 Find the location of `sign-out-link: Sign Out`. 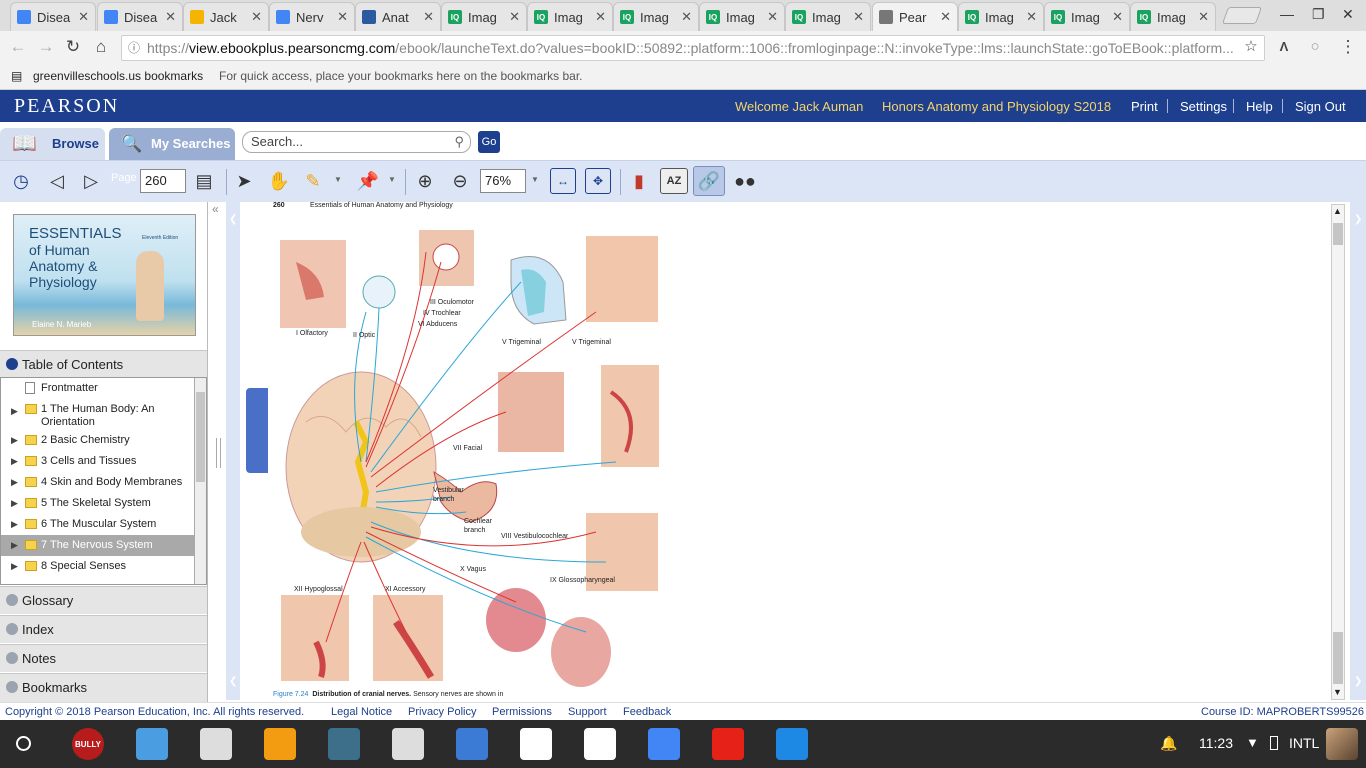

sign-out-link: Sign Out is located at coordinates (1320, 106).